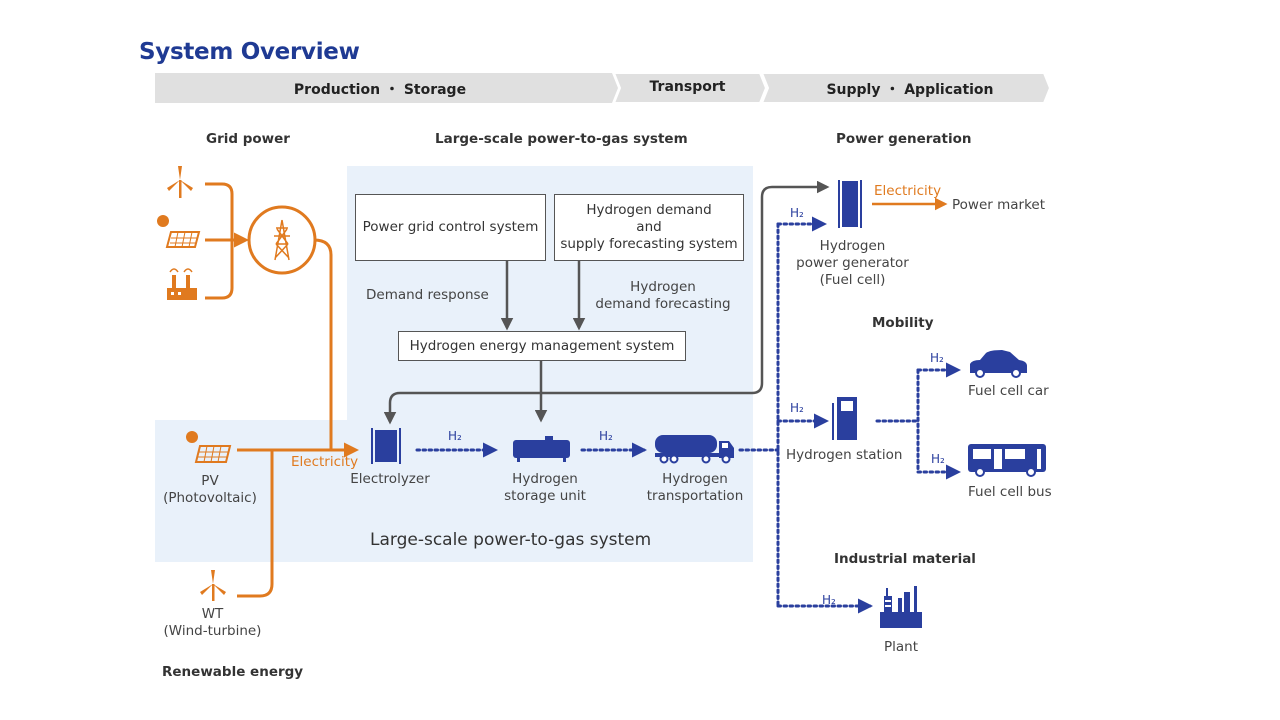 The image size is (1280, 720). I want to click on storage-tank-icon, so click(541, 449).